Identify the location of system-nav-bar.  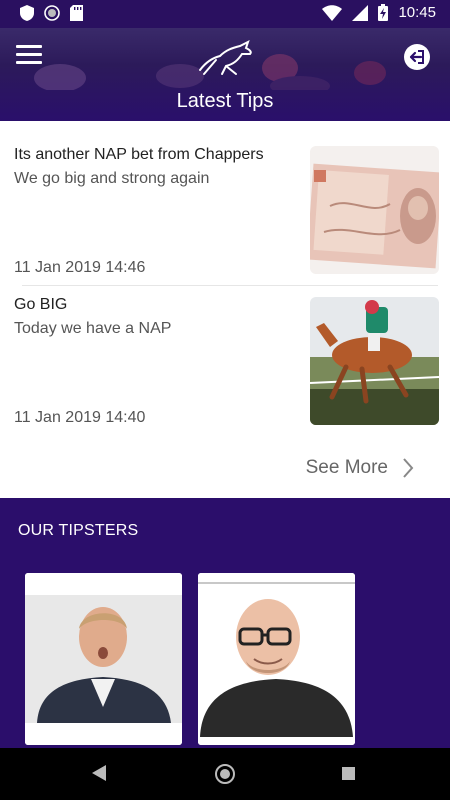
(225, 774).